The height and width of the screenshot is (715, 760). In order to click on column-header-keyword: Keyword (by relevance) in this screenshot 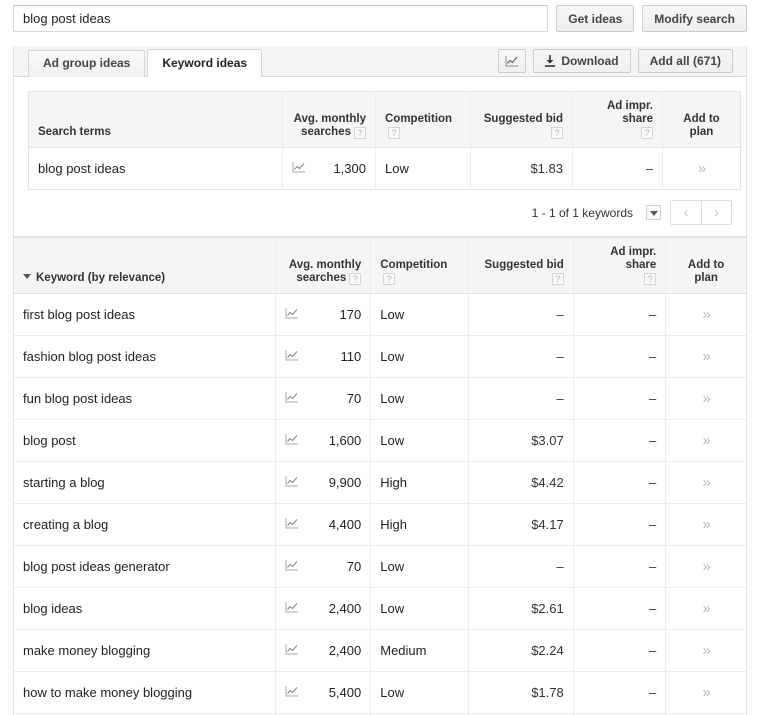, I will do `click(145, 266)`.